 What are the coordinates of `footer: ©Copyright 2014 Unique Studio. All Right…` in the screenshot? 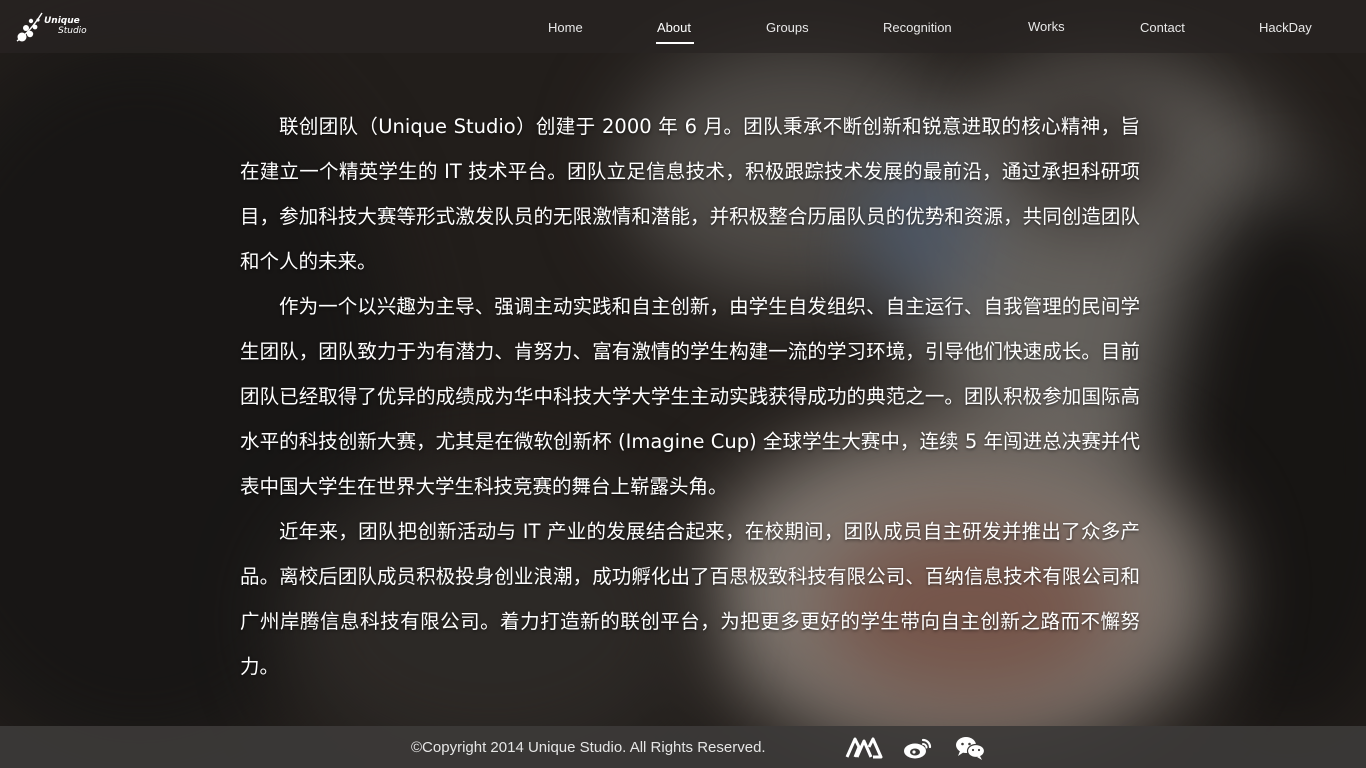 It's located at (683, 747).